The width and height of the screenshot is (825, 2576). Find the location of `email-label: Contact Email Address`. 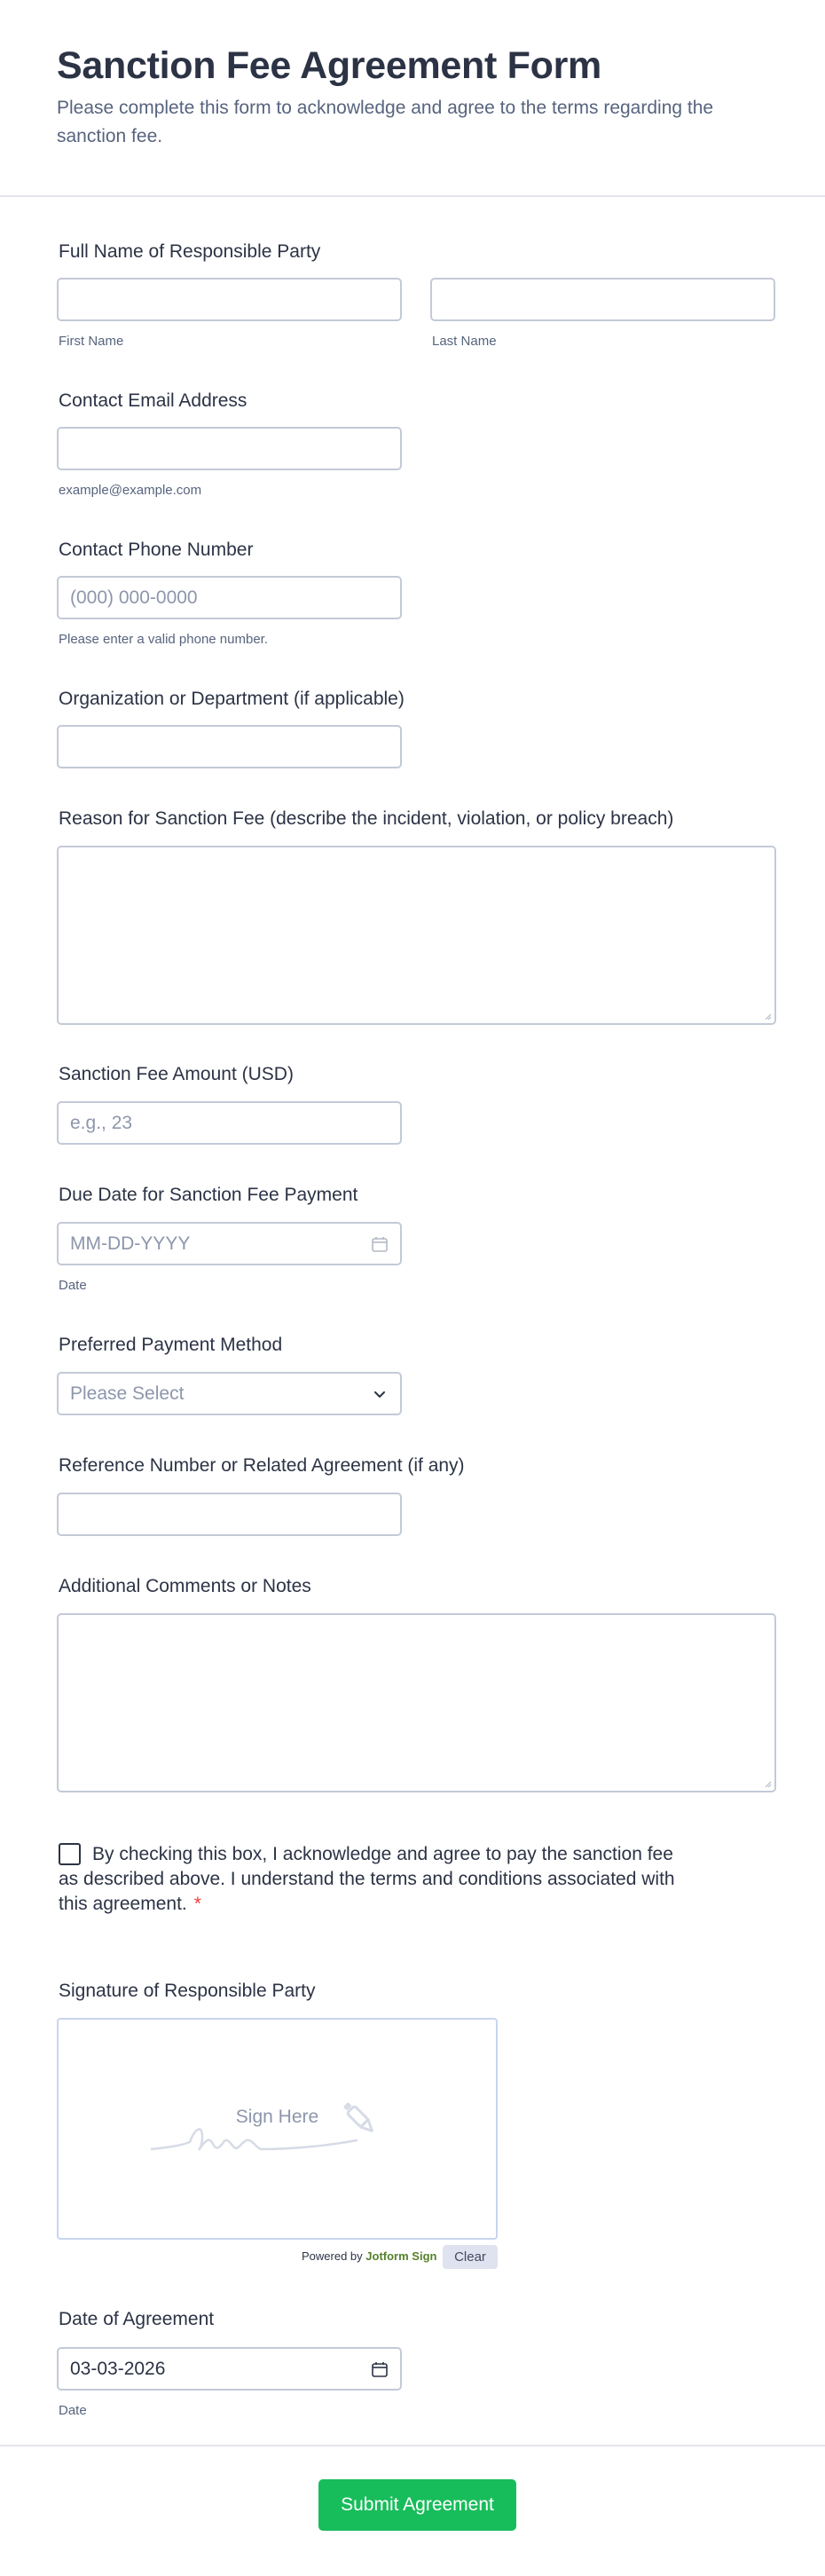

email-label: Contact Email Address is located at coordinates (153, 401).